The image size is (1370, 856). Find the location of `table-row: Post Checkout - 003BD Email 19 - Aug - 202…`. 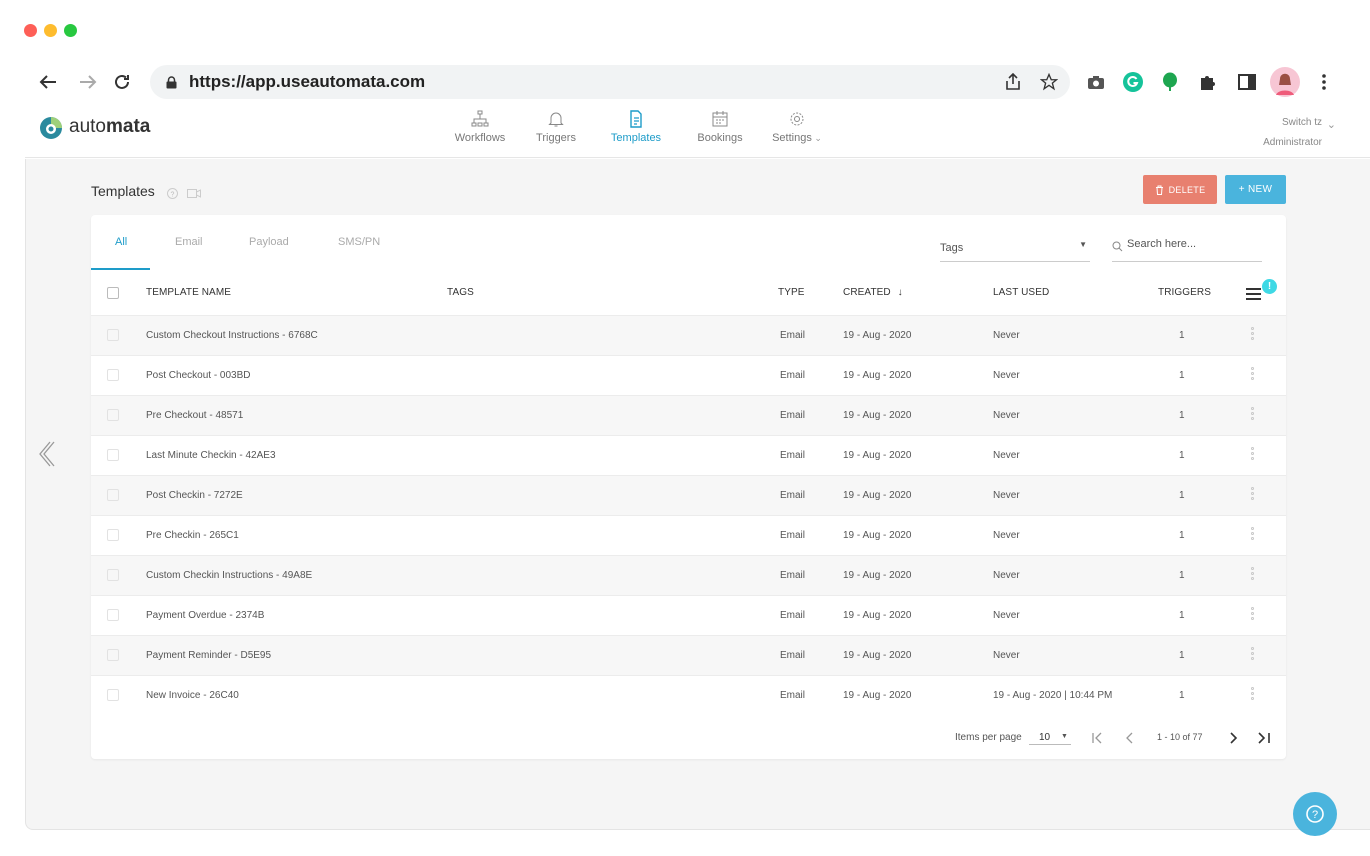

table-row: Post Checkout - 003BD Email 19 - Aug - 202… is located at coordinates (688, 375).